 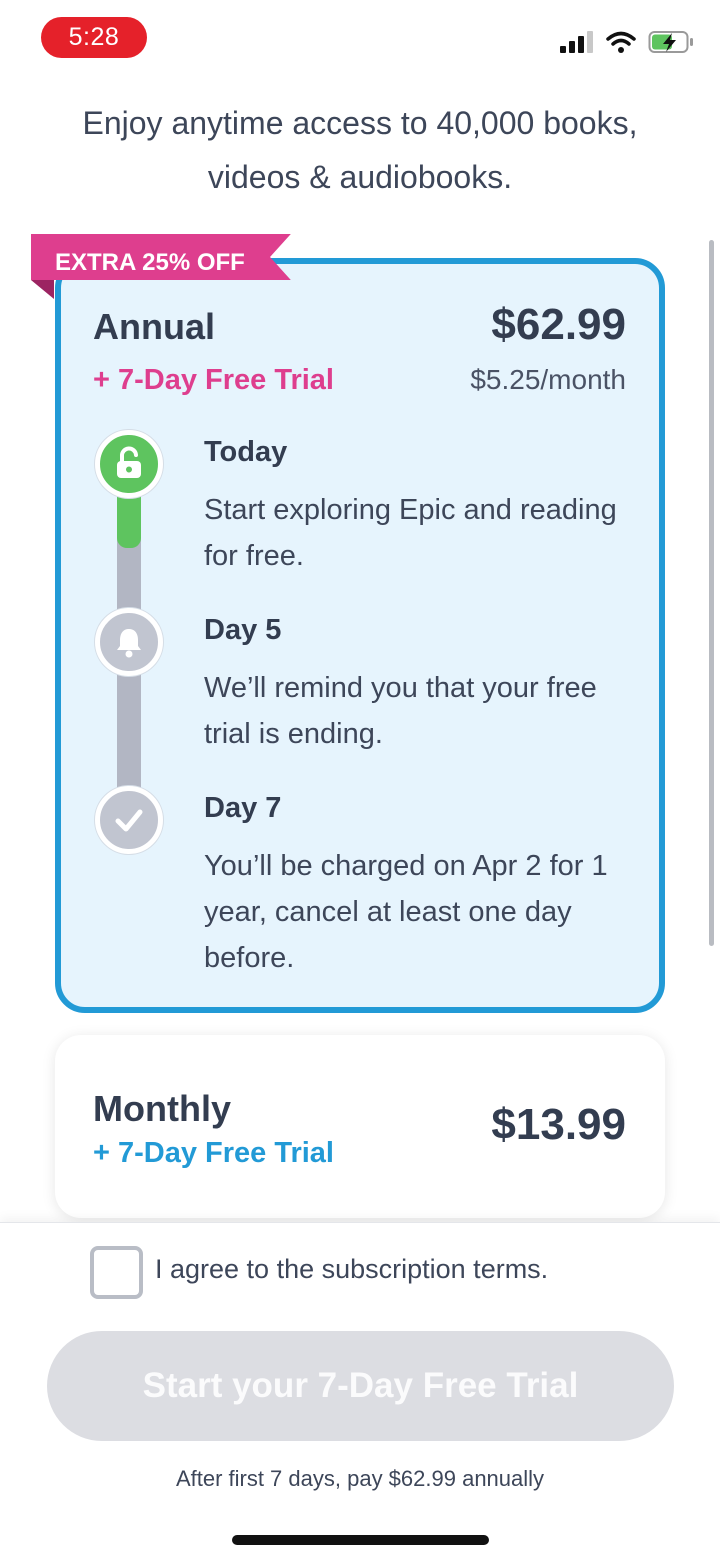 I want to click on bell-icon, so click(x=129, y=643).